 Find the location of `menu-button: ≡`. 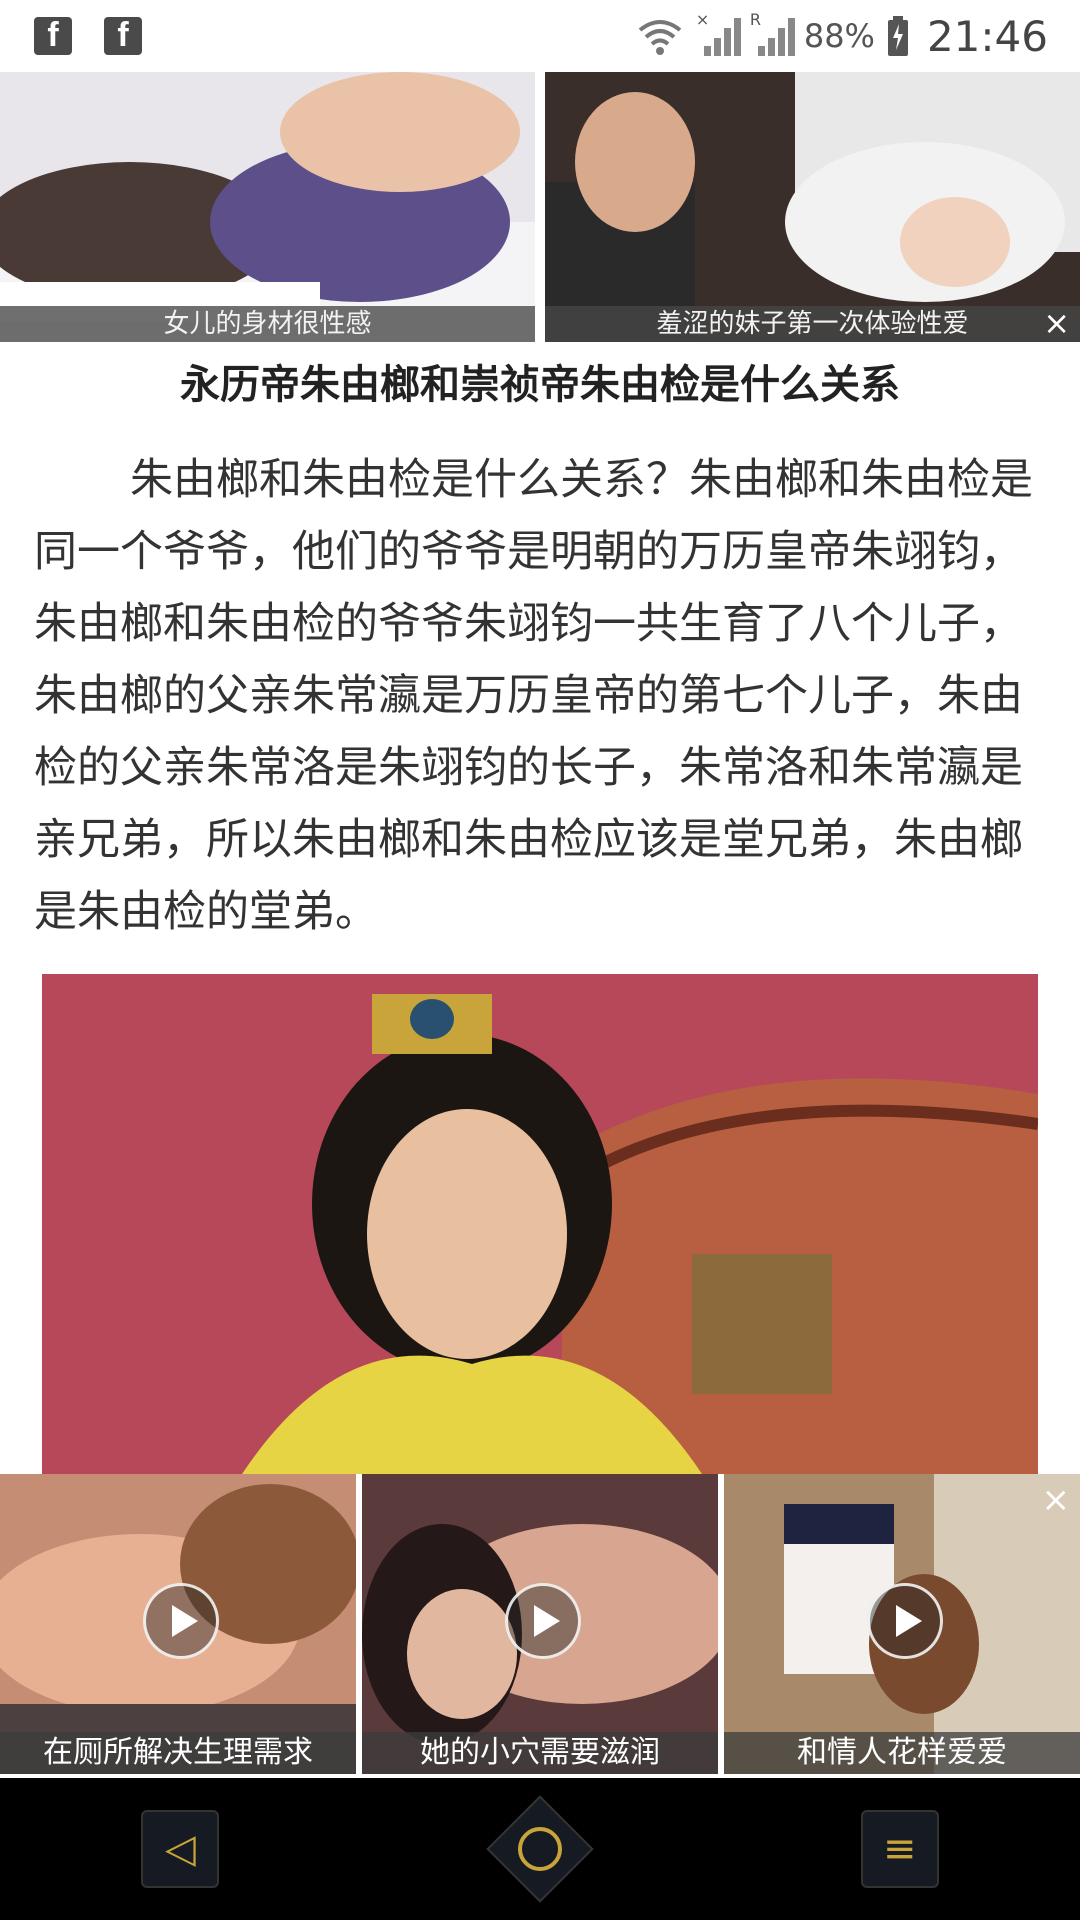

menu-button: ≡ is located at coordinates (899, 1849).